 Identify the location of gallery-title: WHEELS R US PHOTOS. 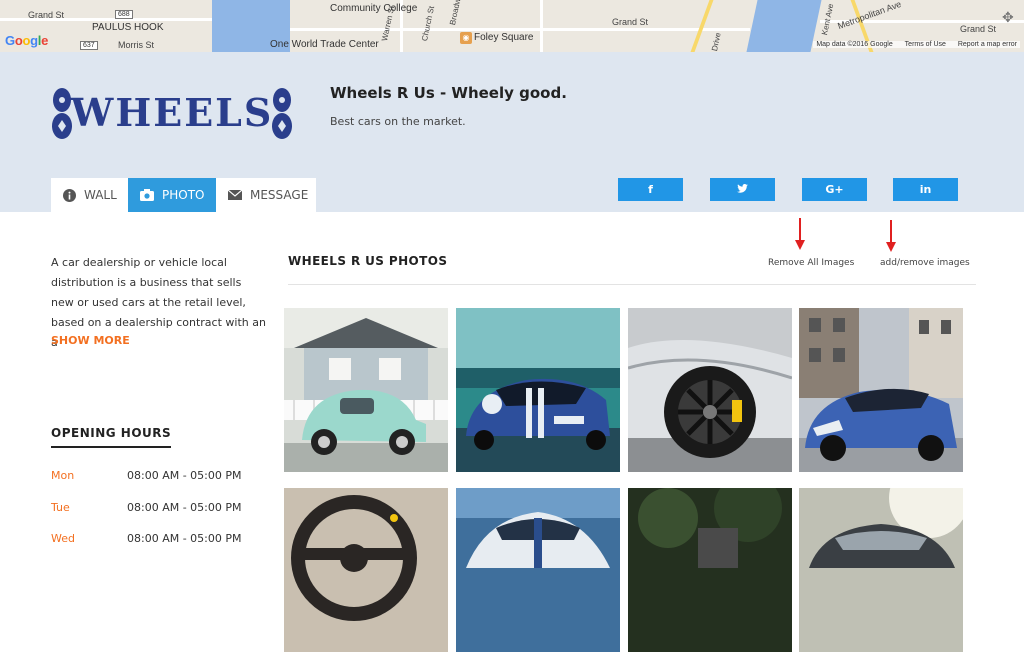
(368, 261).